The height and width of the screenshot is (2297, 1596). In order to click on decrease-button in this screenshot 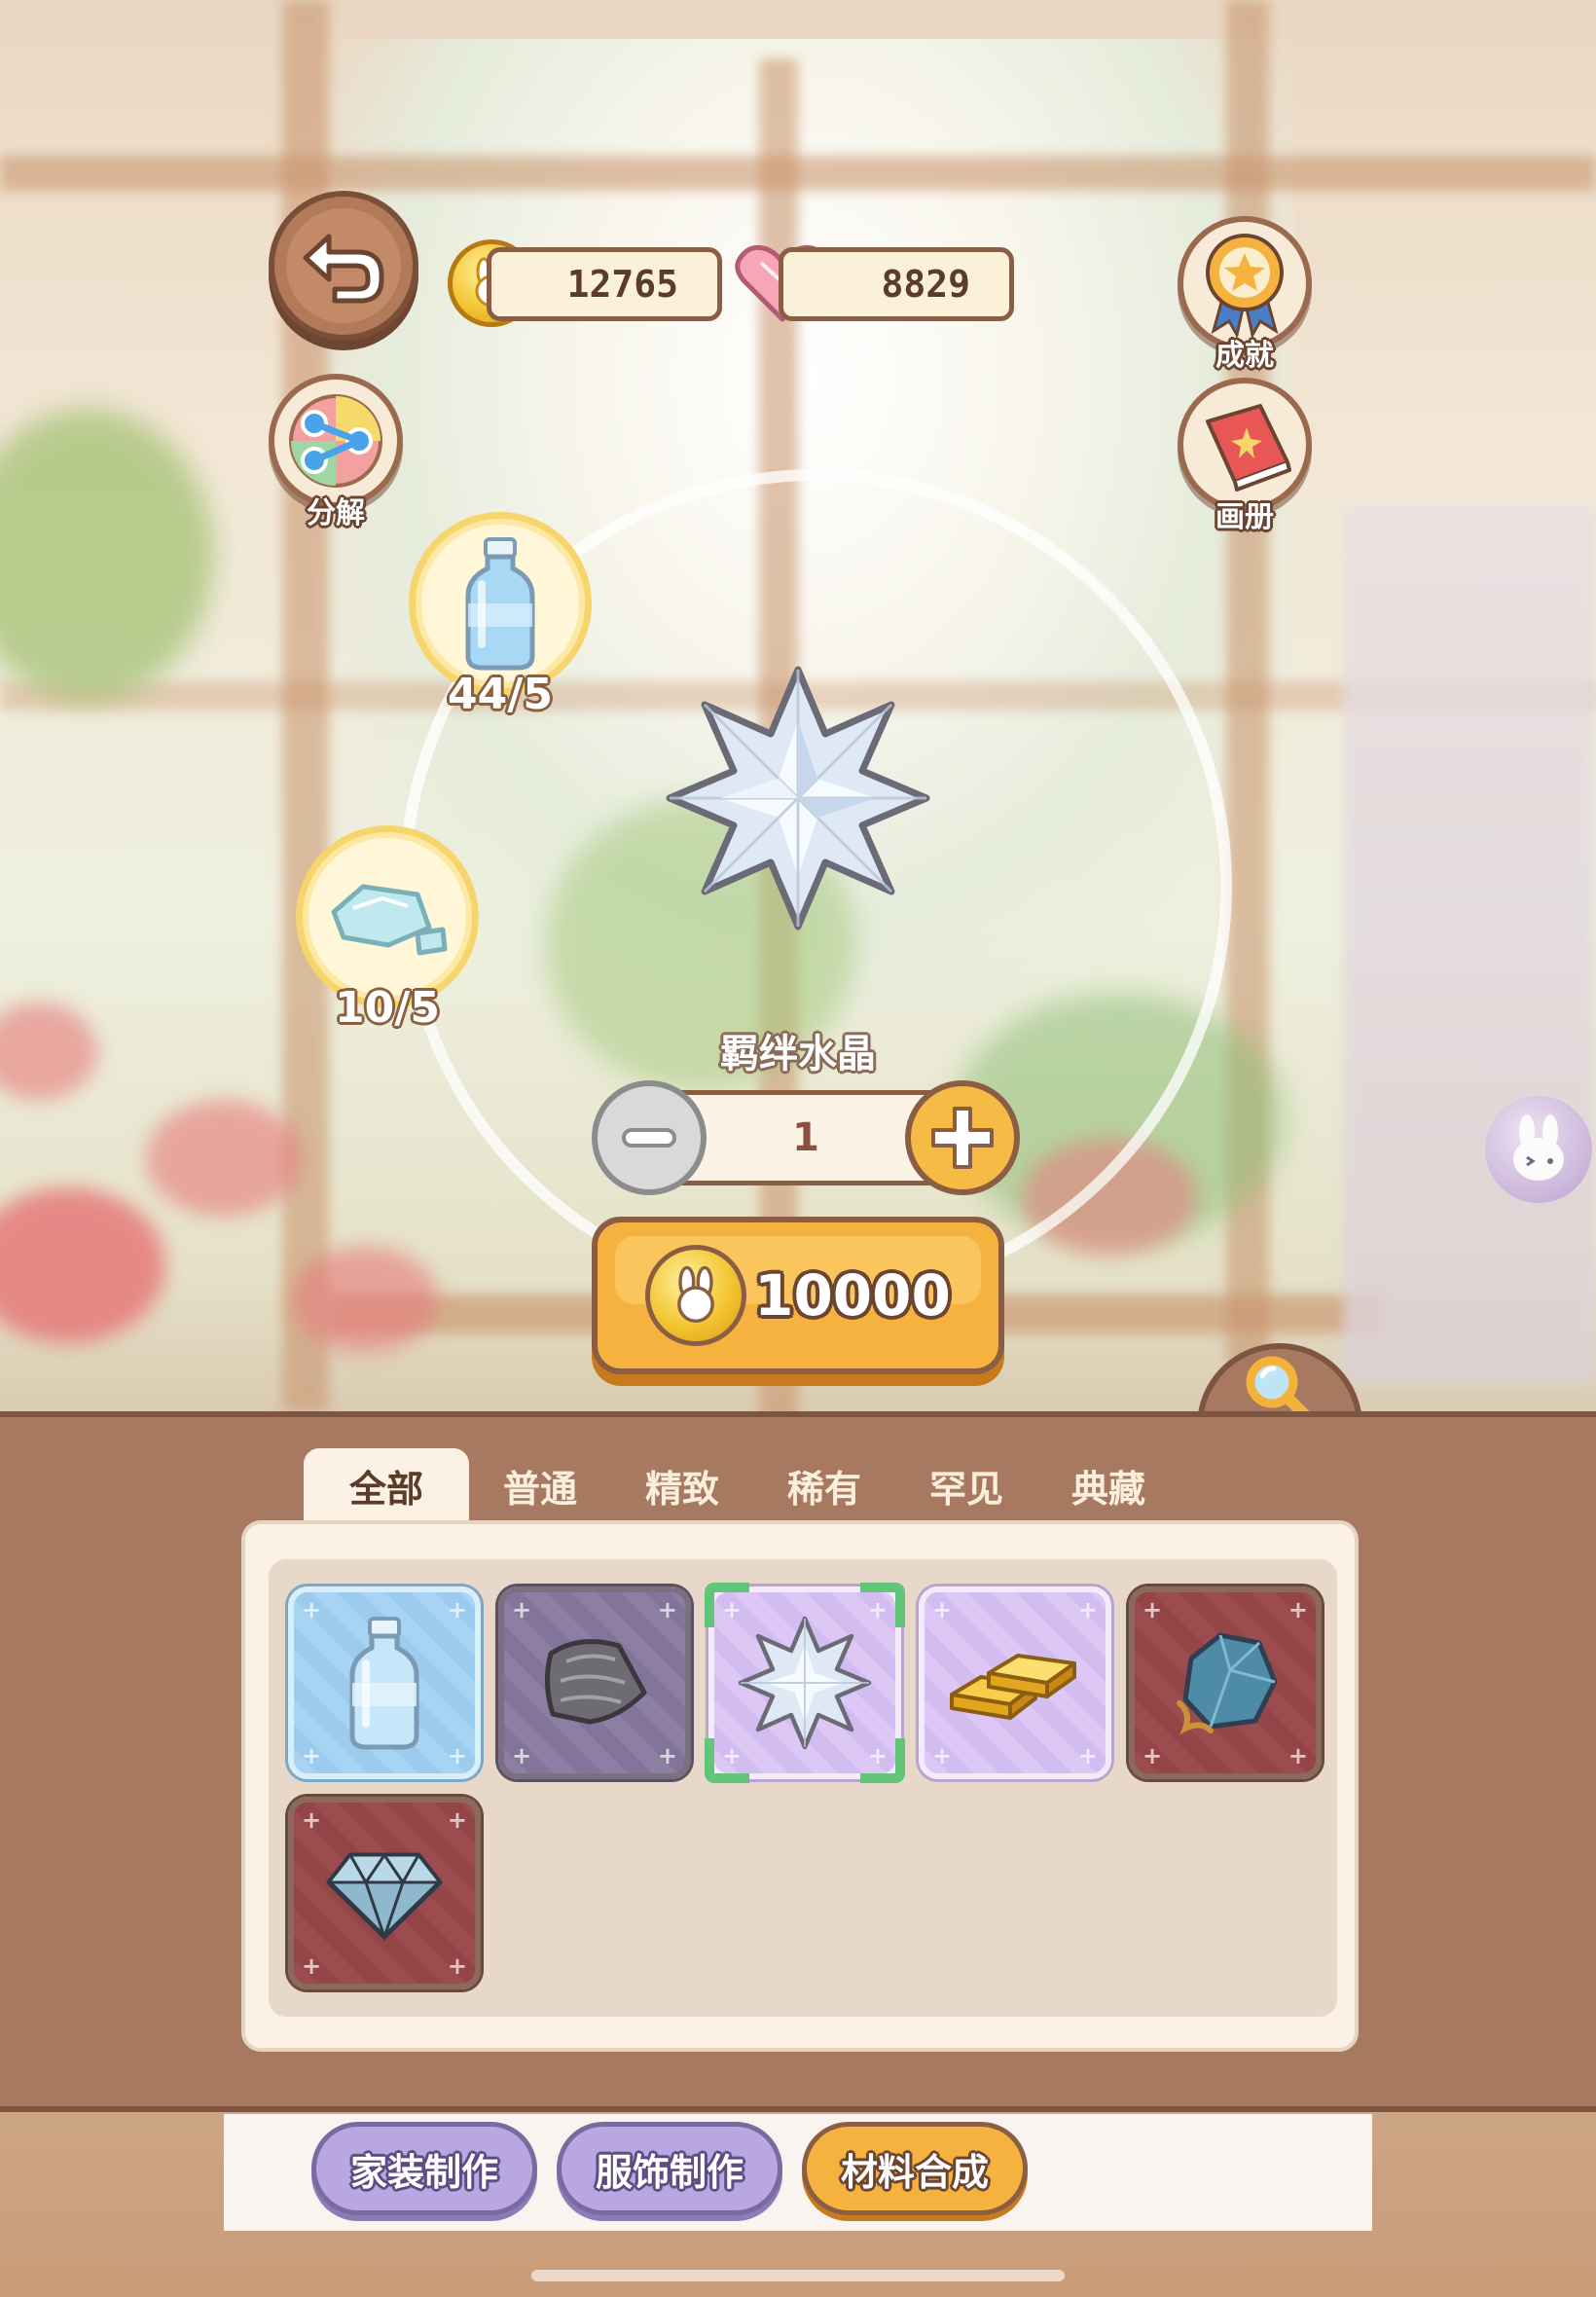, I will do `click(649, 1137)`.